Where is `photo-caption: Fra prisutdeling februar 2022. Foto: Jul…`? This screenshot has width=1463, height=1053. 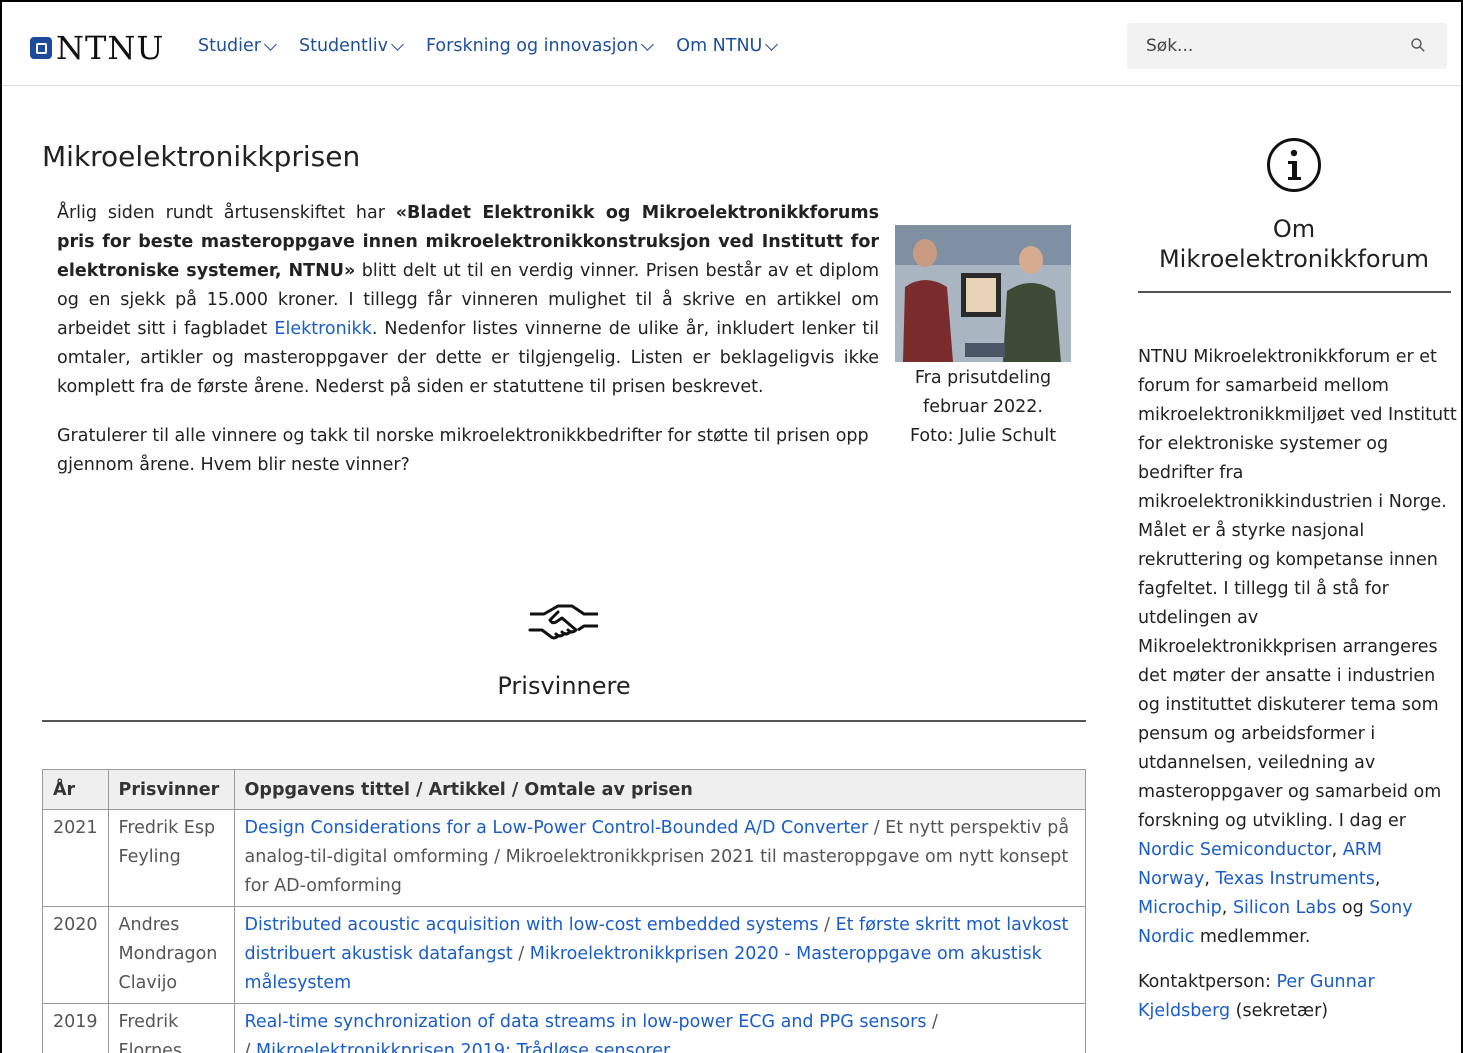
photo-caption: Fra prisutdeling februar 2022. Foto: Jul… is located at coordinates (983, 407).